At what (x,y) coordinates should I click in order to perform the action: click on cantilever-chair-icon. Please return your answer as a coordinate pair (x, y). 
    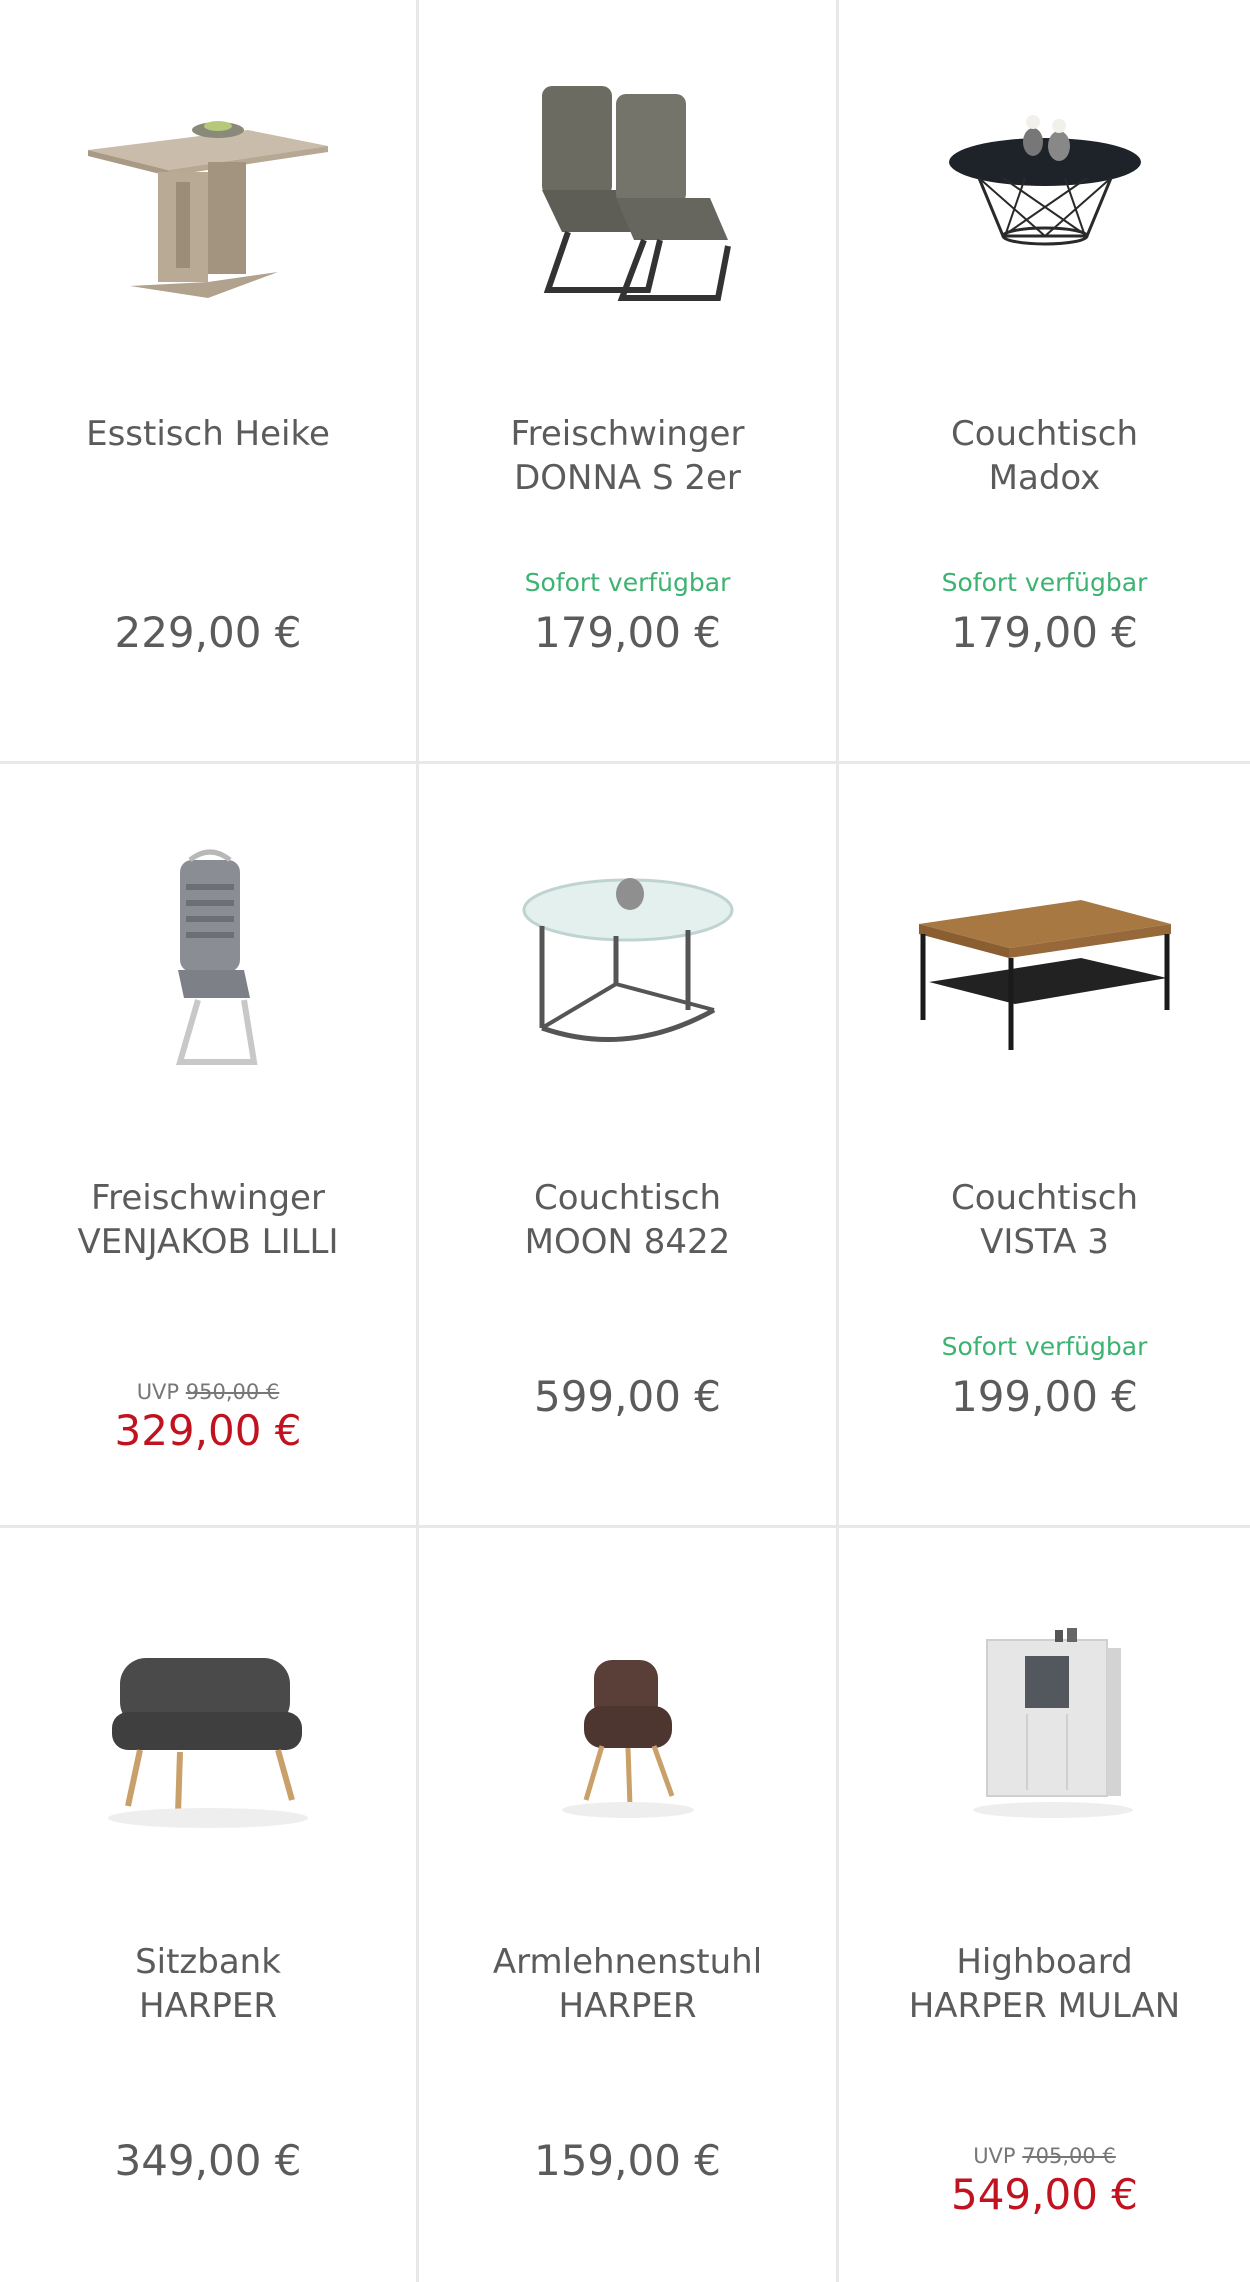
    Looking at the image, I should click on (217, 957).